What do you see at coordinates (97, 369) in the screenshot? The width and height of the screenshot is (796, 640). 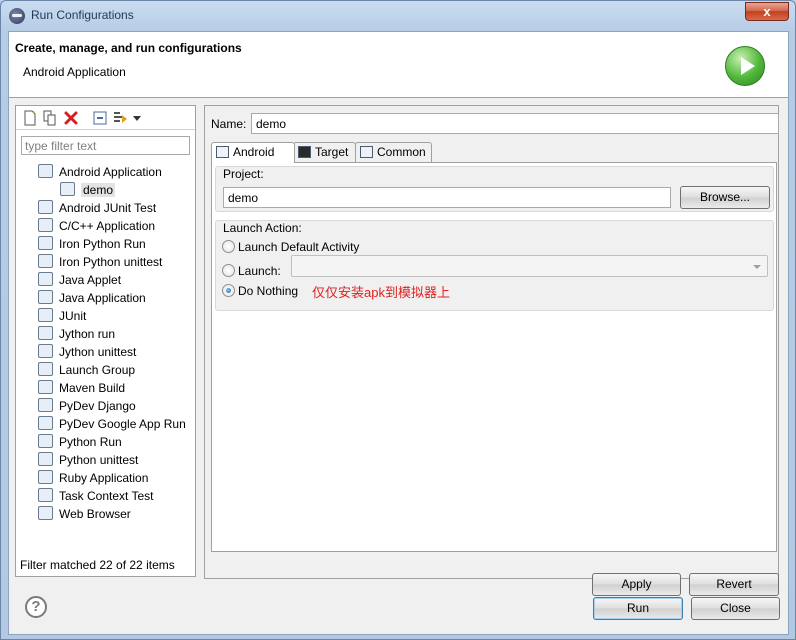 I see `tree-item-label: Launch Group` at bounding box center [97, 369].